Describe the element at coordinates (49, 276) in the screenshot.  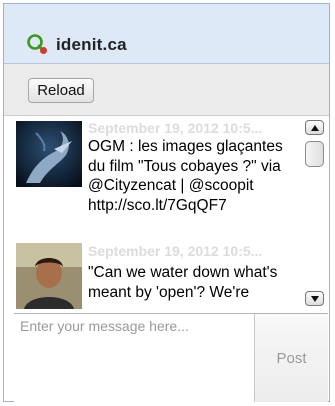
I see `person-avatar` at that location.